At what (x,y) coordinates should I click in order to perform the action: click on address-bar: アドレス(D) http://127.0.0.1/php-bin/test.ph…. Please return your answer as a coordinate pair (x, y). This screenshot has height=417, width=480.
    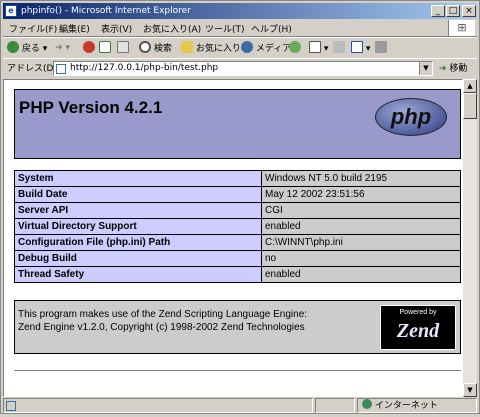
    Looking at the image, I should click on (240, 69).